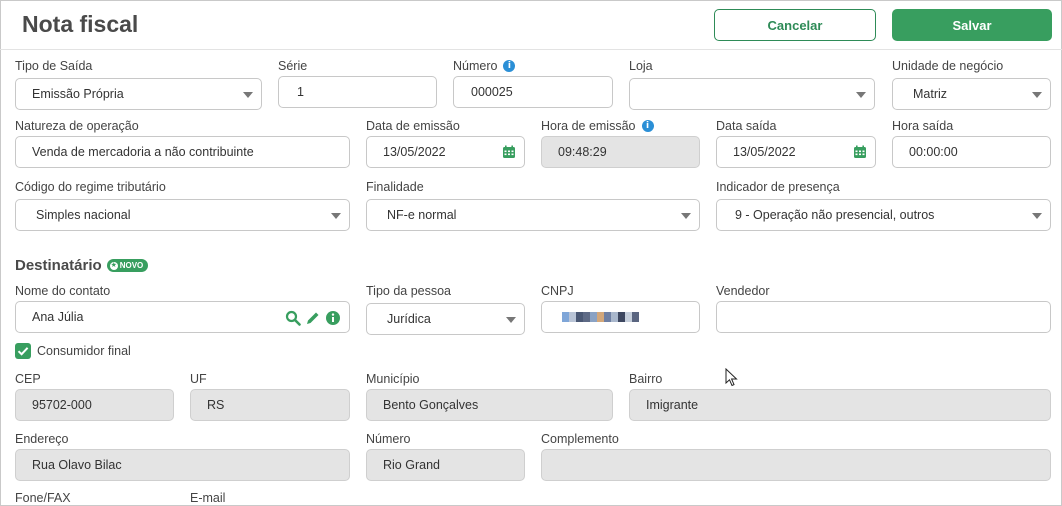  Describe the element at coordinates (414, 152) in the screenshot. I see `data-emissao-value: 13/05/2022` at that location.